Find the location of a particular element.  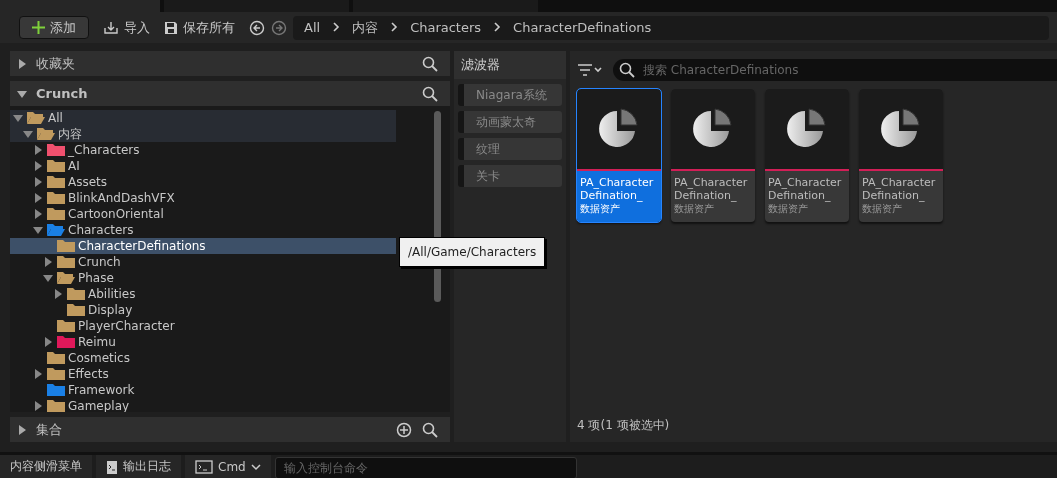

output-log-button: 输出日志 is located at coordinates (138, 466).